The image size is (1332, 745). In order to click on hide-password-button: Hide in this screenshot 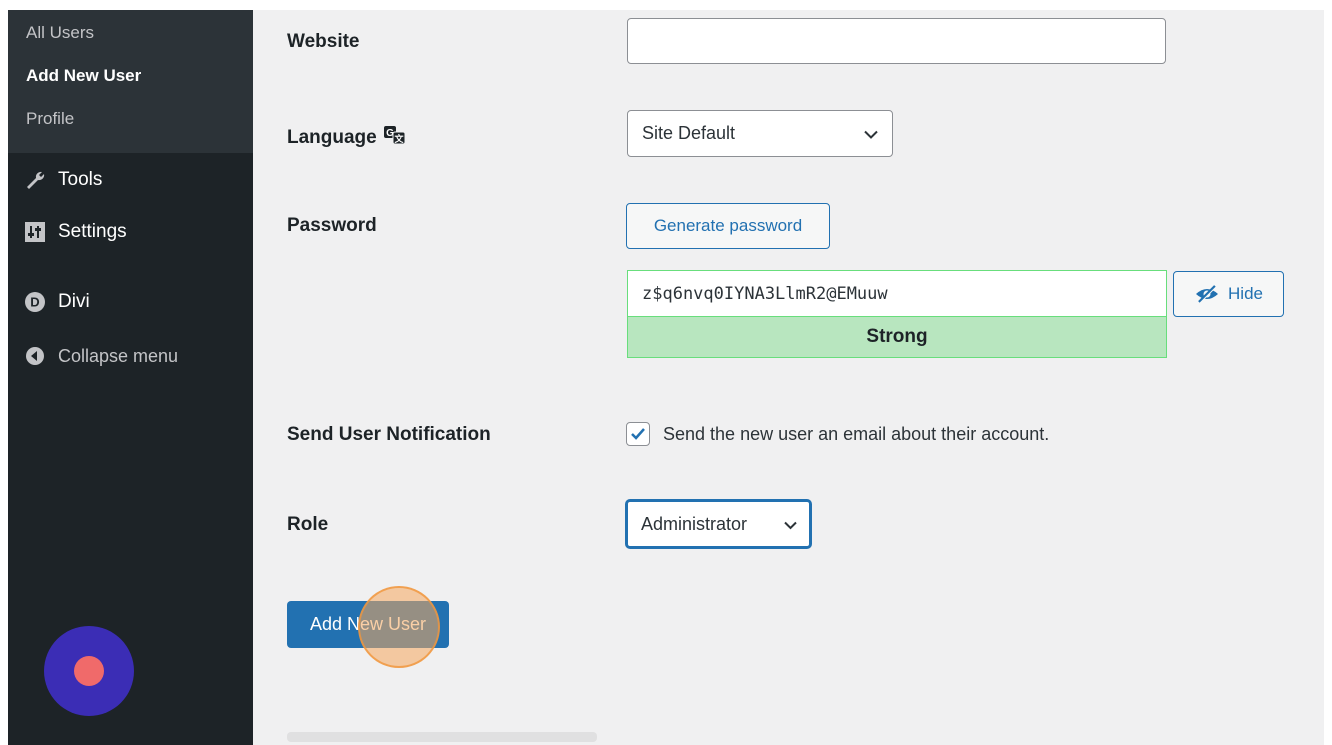, I will do `click(1228, 294)`.